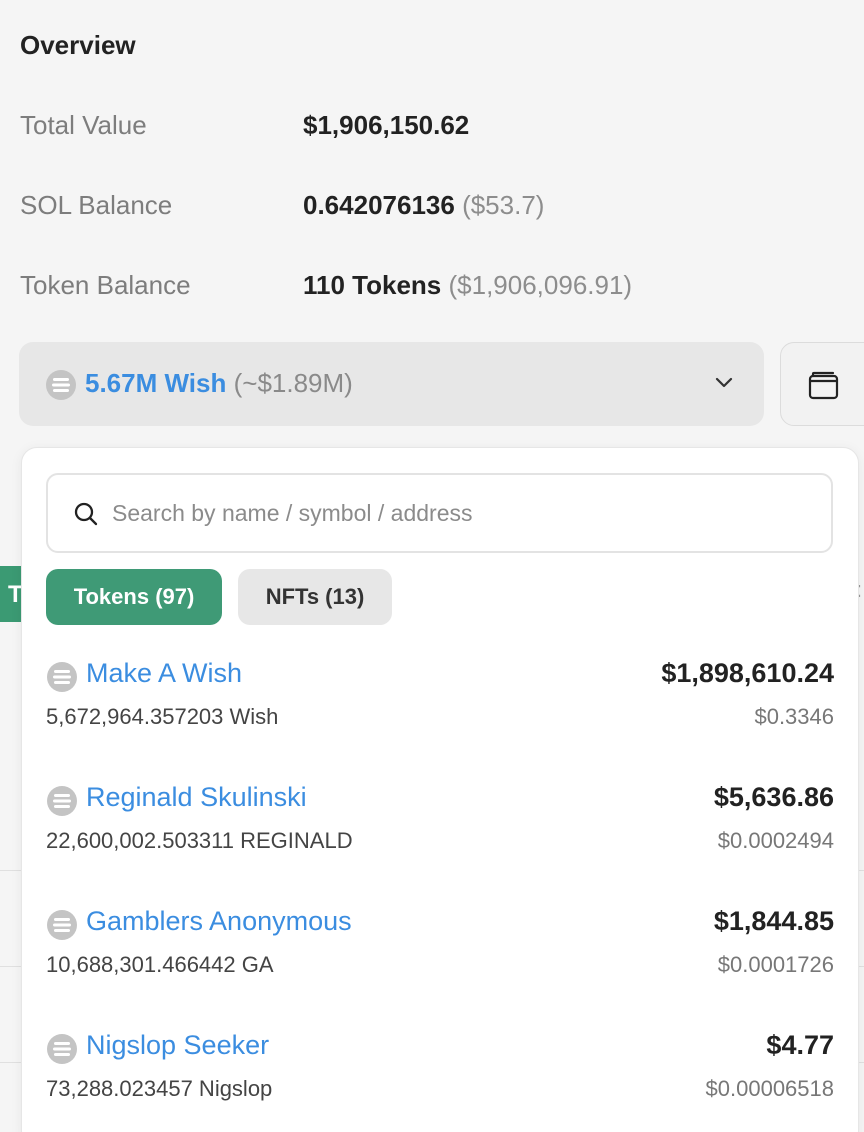 This screenshot has width=864, height=1132. What do you see at coordinates (196, 797) in the screenshot?
I see `token-name-link: Reginald Skulinski` at bounding box center [196, 797].